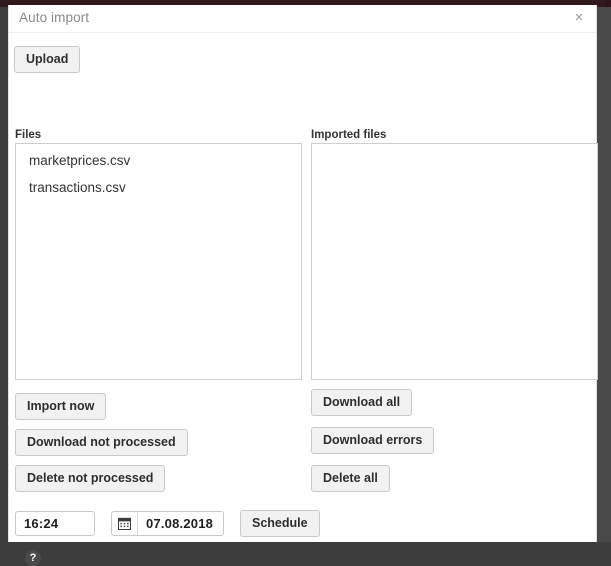  I want to click on app-top-bar-right-edge, so click(608, 3).